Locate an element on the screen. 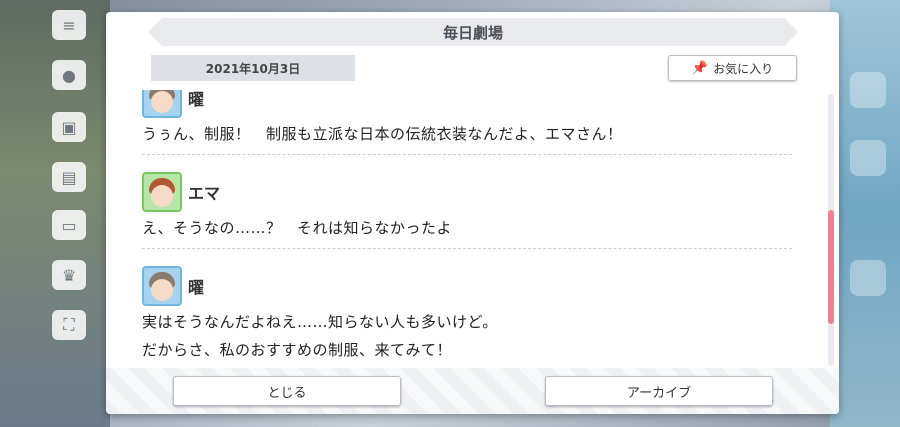 The image size is (900, 427). pin-icon: 📌 is located at coordinates (700, 68).